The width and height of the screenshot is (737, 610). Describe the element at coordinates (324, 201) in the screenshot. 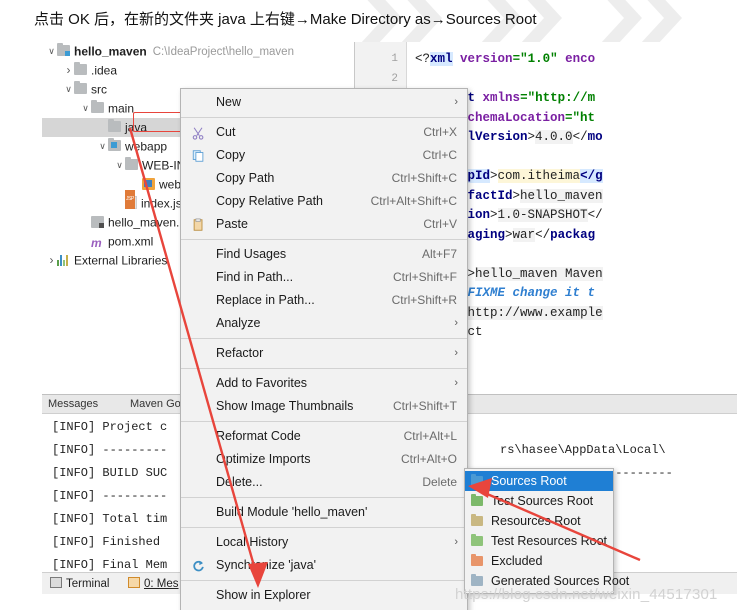

I see `menu-item-copy-relative-path: Copy Relative Path Ctrl+Alt+Shift+C` at that location.